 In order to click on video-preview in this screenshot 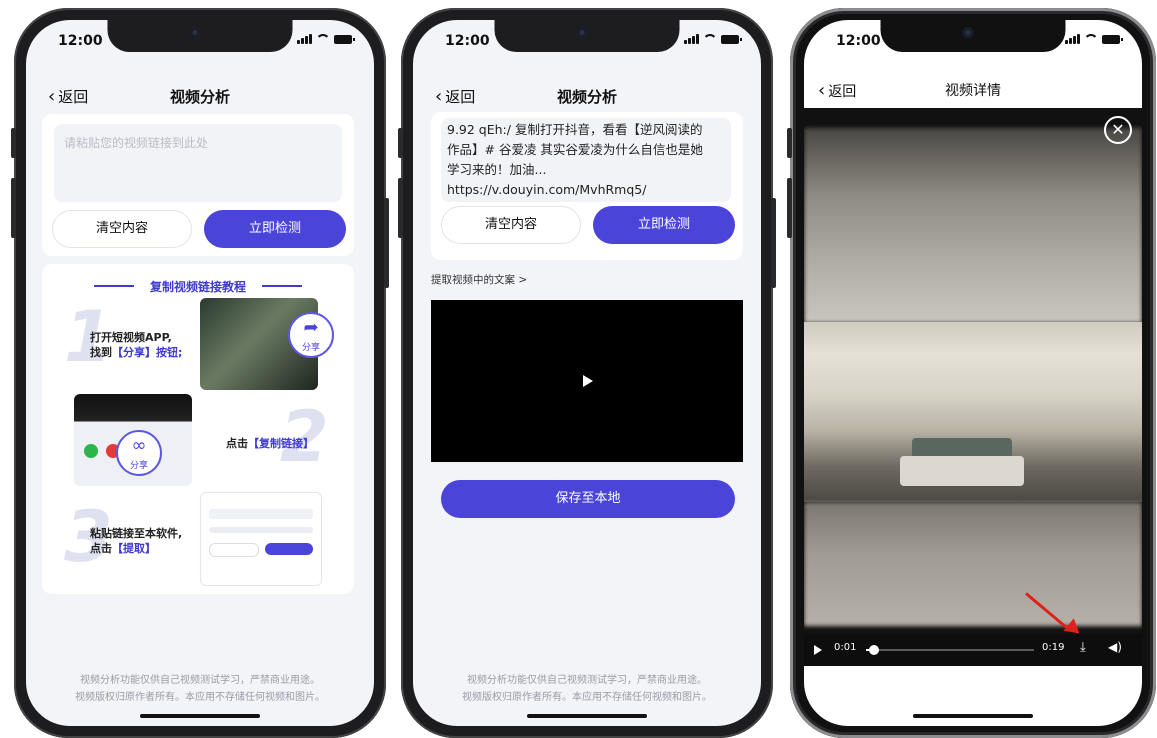, I will do `click(587, 381)`.